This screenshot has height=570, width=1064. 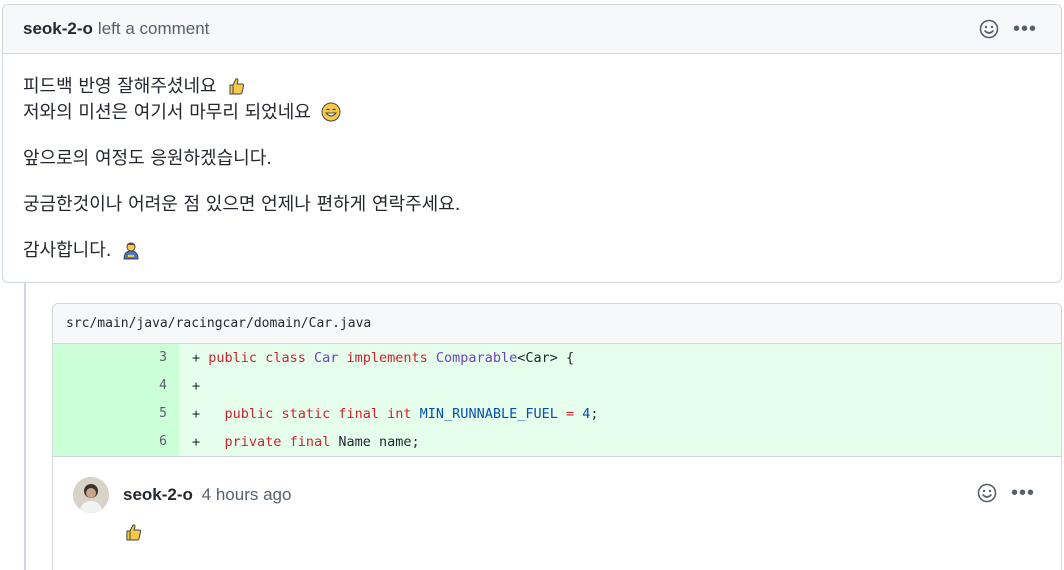 What do you see at coordinates (242, 204) in the screenshot?
I see `comment-paragraph: 궁금한것이나 어려운 점 있으면 언제나 편하게 연락주세요.` at bounding box center [242, 204].